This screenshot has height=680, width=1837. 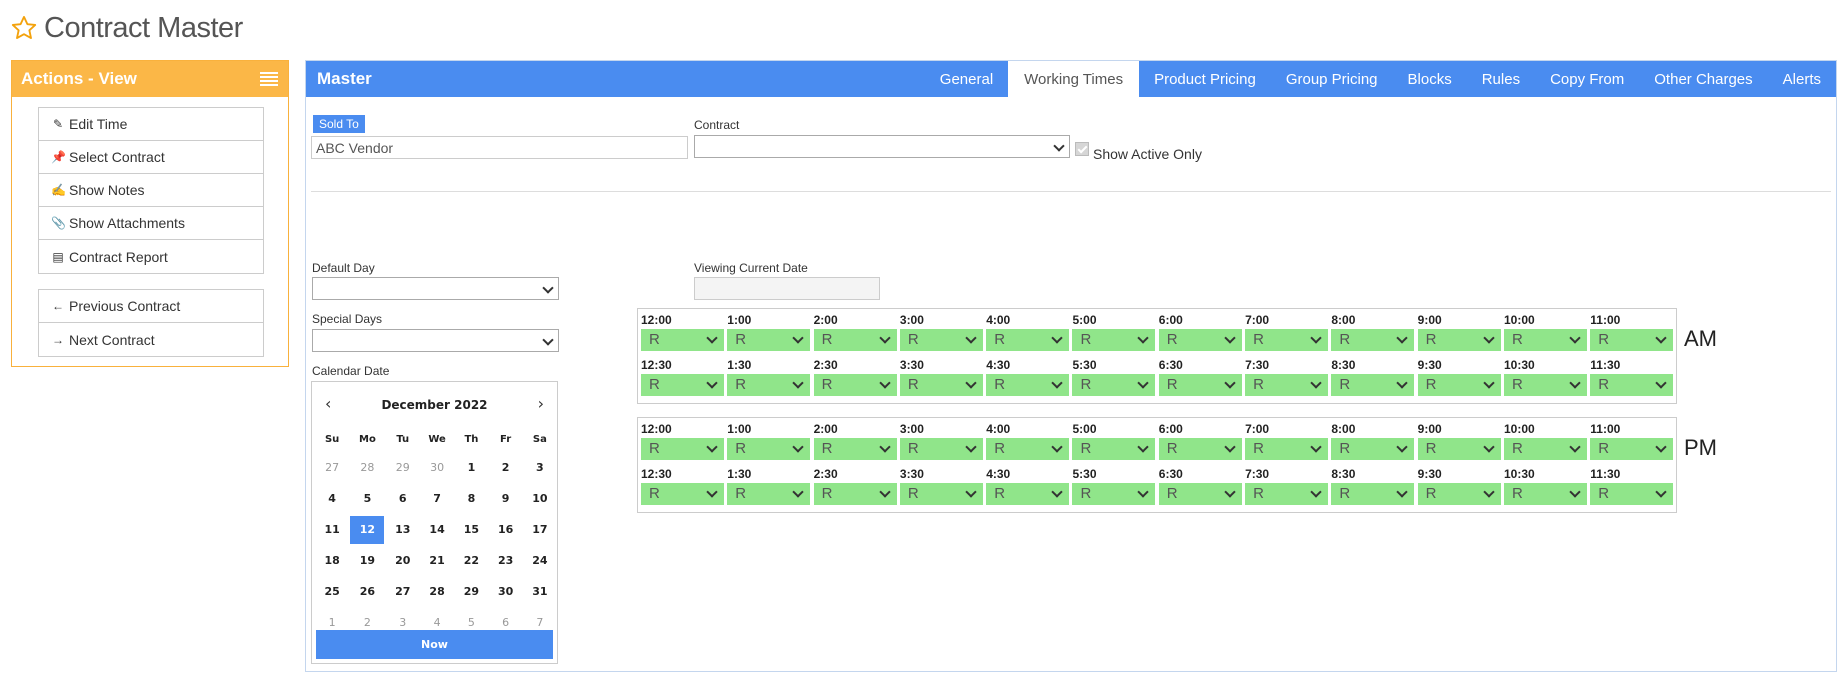 I want to click on calendar-day: 8, so click(x=471, y=498).